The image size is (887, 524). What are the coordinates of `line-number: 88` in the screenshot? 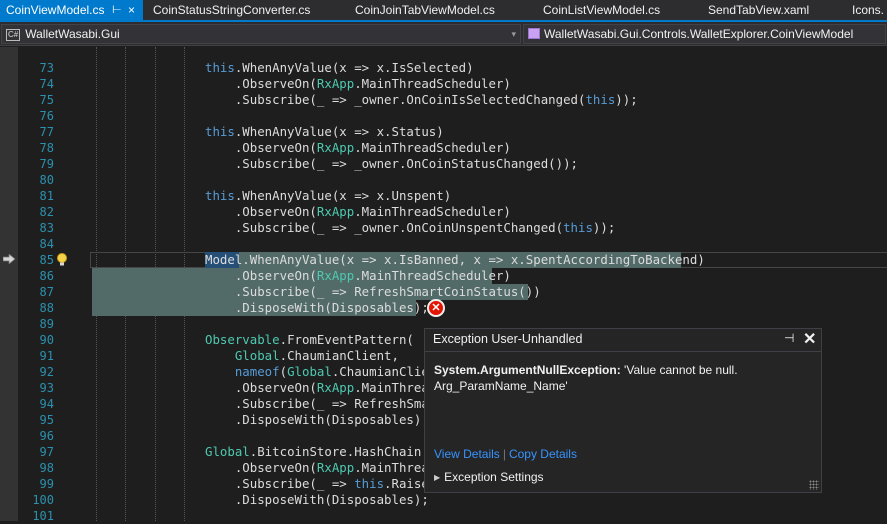 It's located at (46, 308).